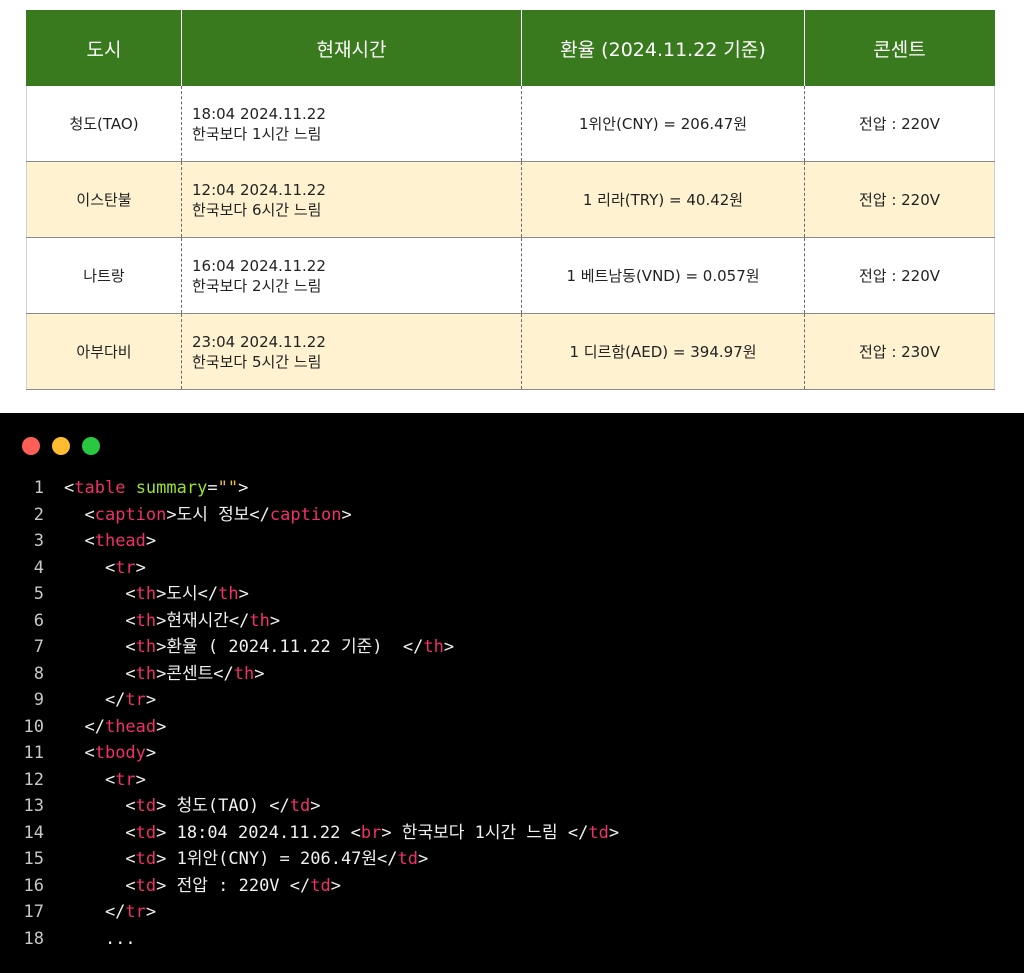 The width and height of the screenshot is (1024, 973). Describe the element at coordinates (156, 488) in the screenshot. I see `code-text: <table summary="">` at that location.